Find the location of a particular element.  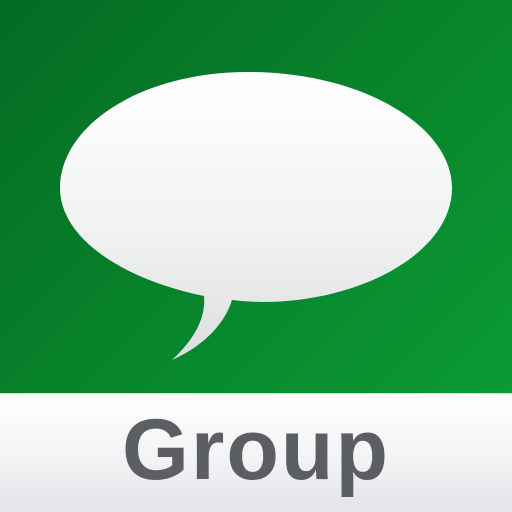

app-label: Group is located at coordinates (256, 449).